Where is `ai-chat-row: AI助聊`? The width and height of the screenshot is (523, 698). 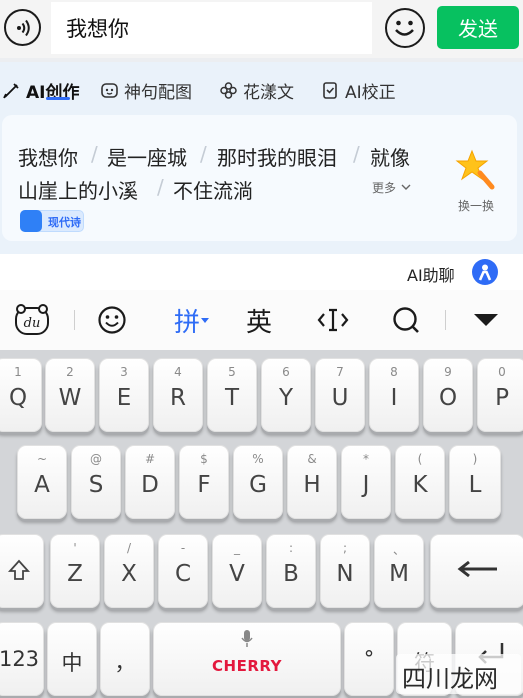
ai-chat-row: AI助聊 is located at coordinates (261, 272).